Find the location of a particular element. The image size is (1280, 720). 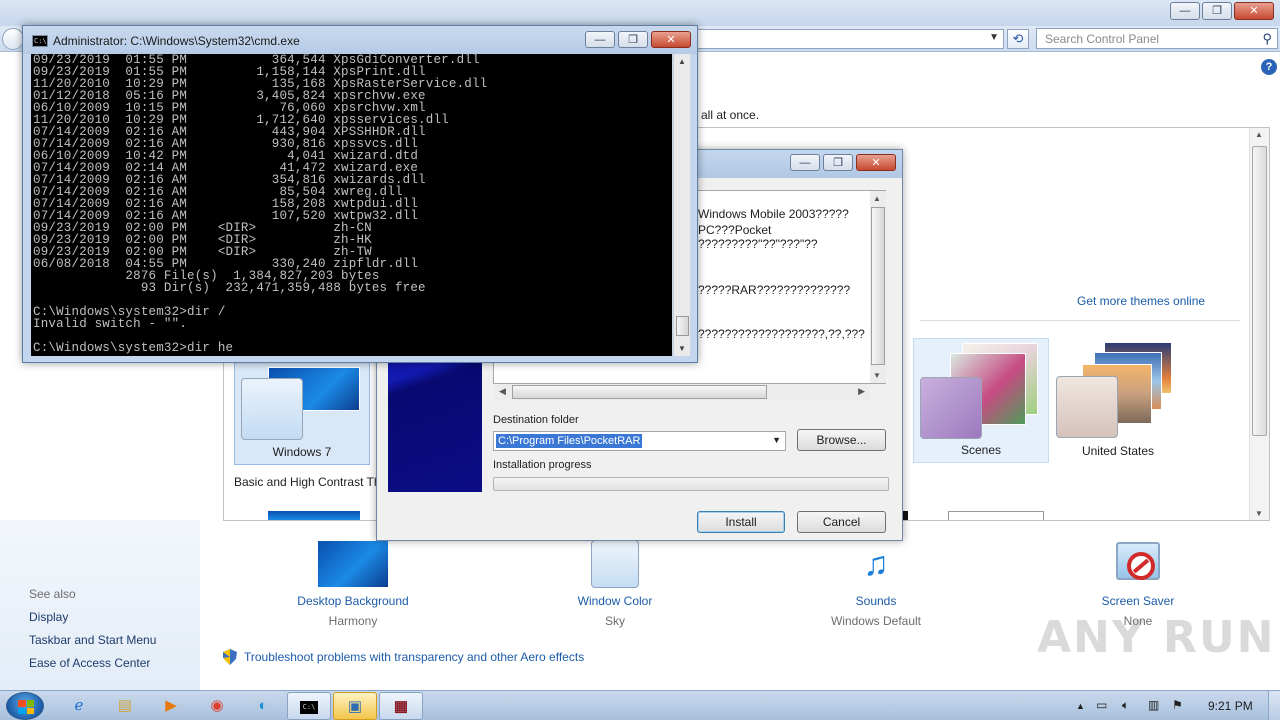

installer-close-button: ✕ is located at coordinates (876, 162).